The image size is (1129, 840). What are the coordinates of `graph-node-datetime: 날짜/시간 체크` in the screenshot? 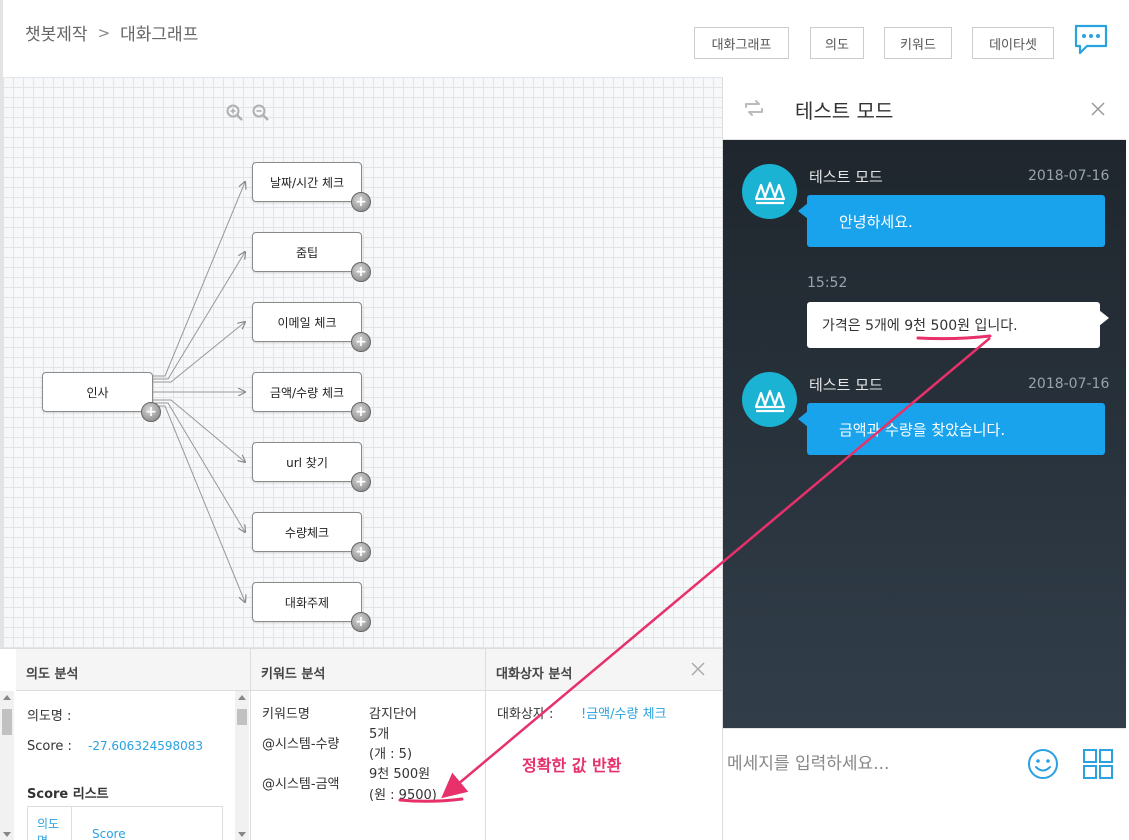 It's located at (307, 182).